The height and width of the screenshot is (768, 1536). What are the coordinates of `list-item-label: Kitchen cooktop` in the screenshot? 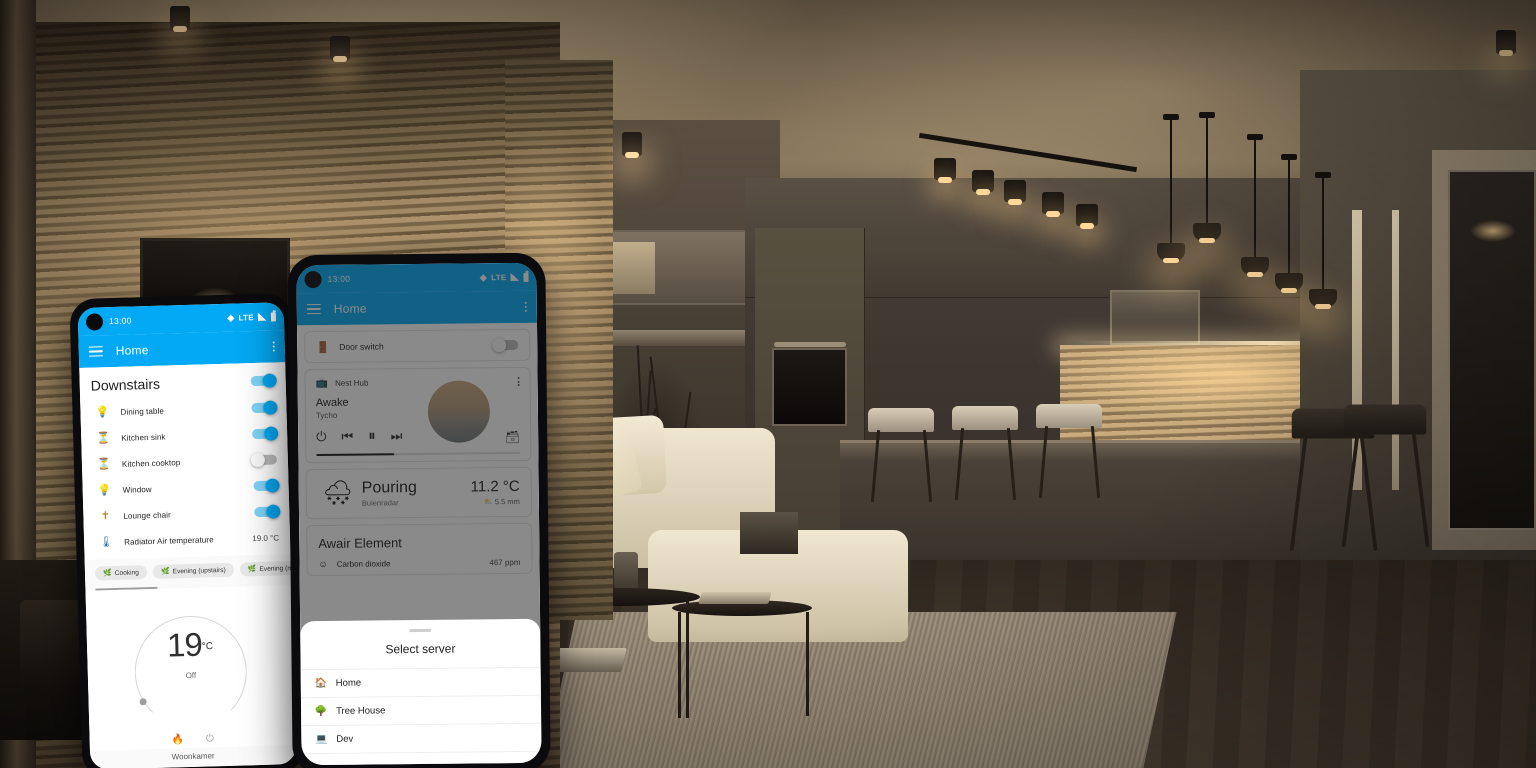 It's located at (151, 463).